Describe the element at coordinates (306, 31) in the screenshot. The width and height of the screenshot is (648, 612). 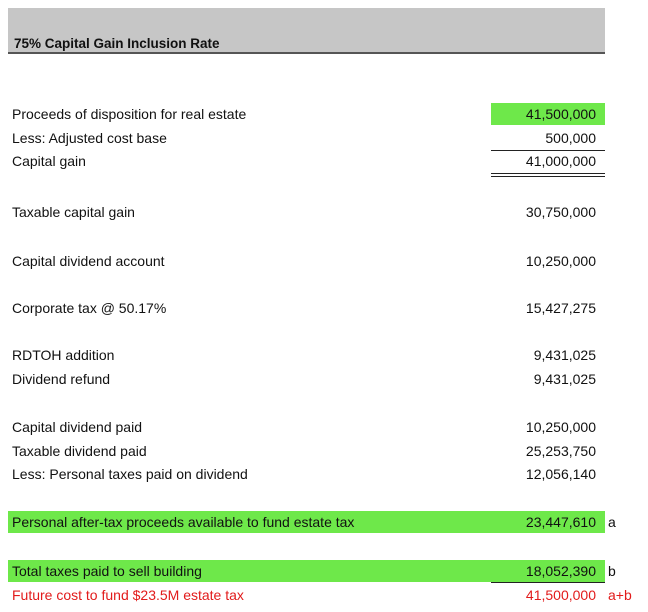
I see `table-header: 75% Capital Gain Inclusion Rate` at that location.